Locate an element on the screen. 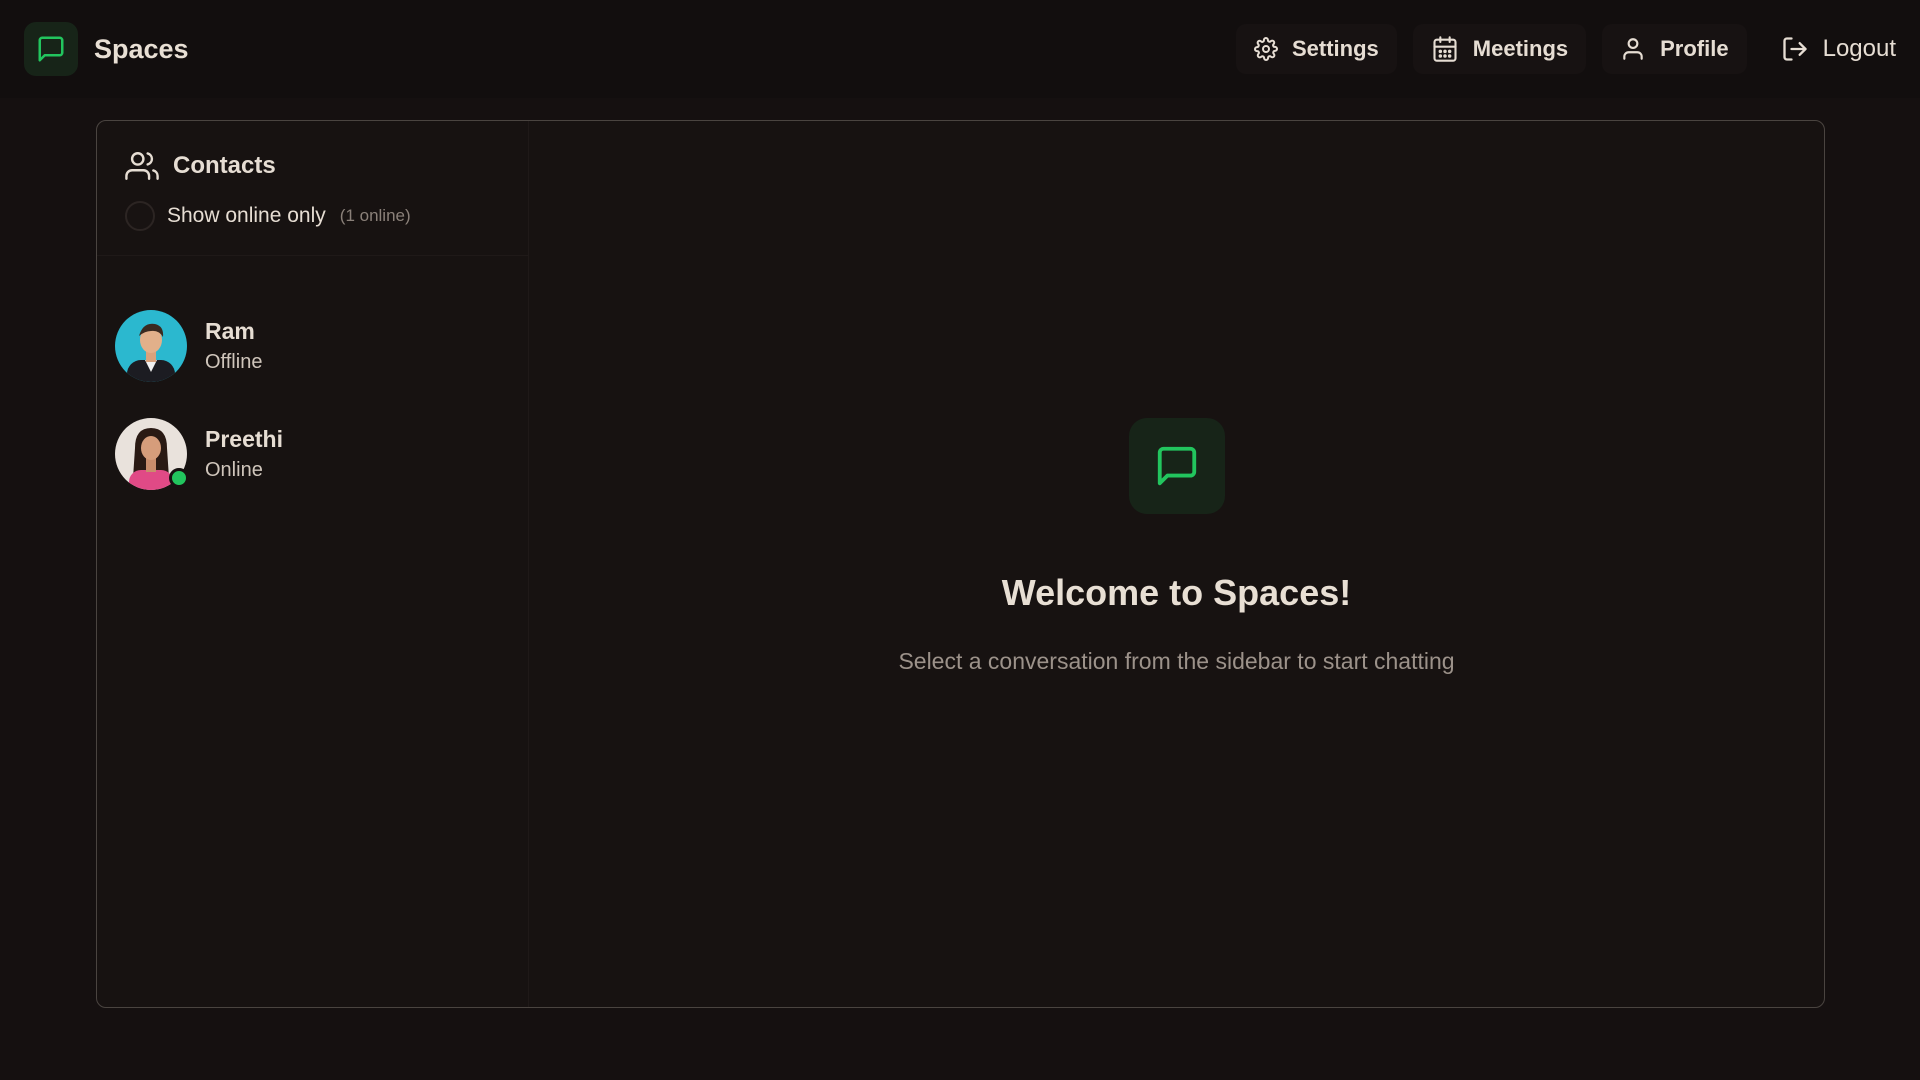 The image size is (1920, 1080). welcome-title: Welcome to Spaces! is located at coordinates (1176, 592).